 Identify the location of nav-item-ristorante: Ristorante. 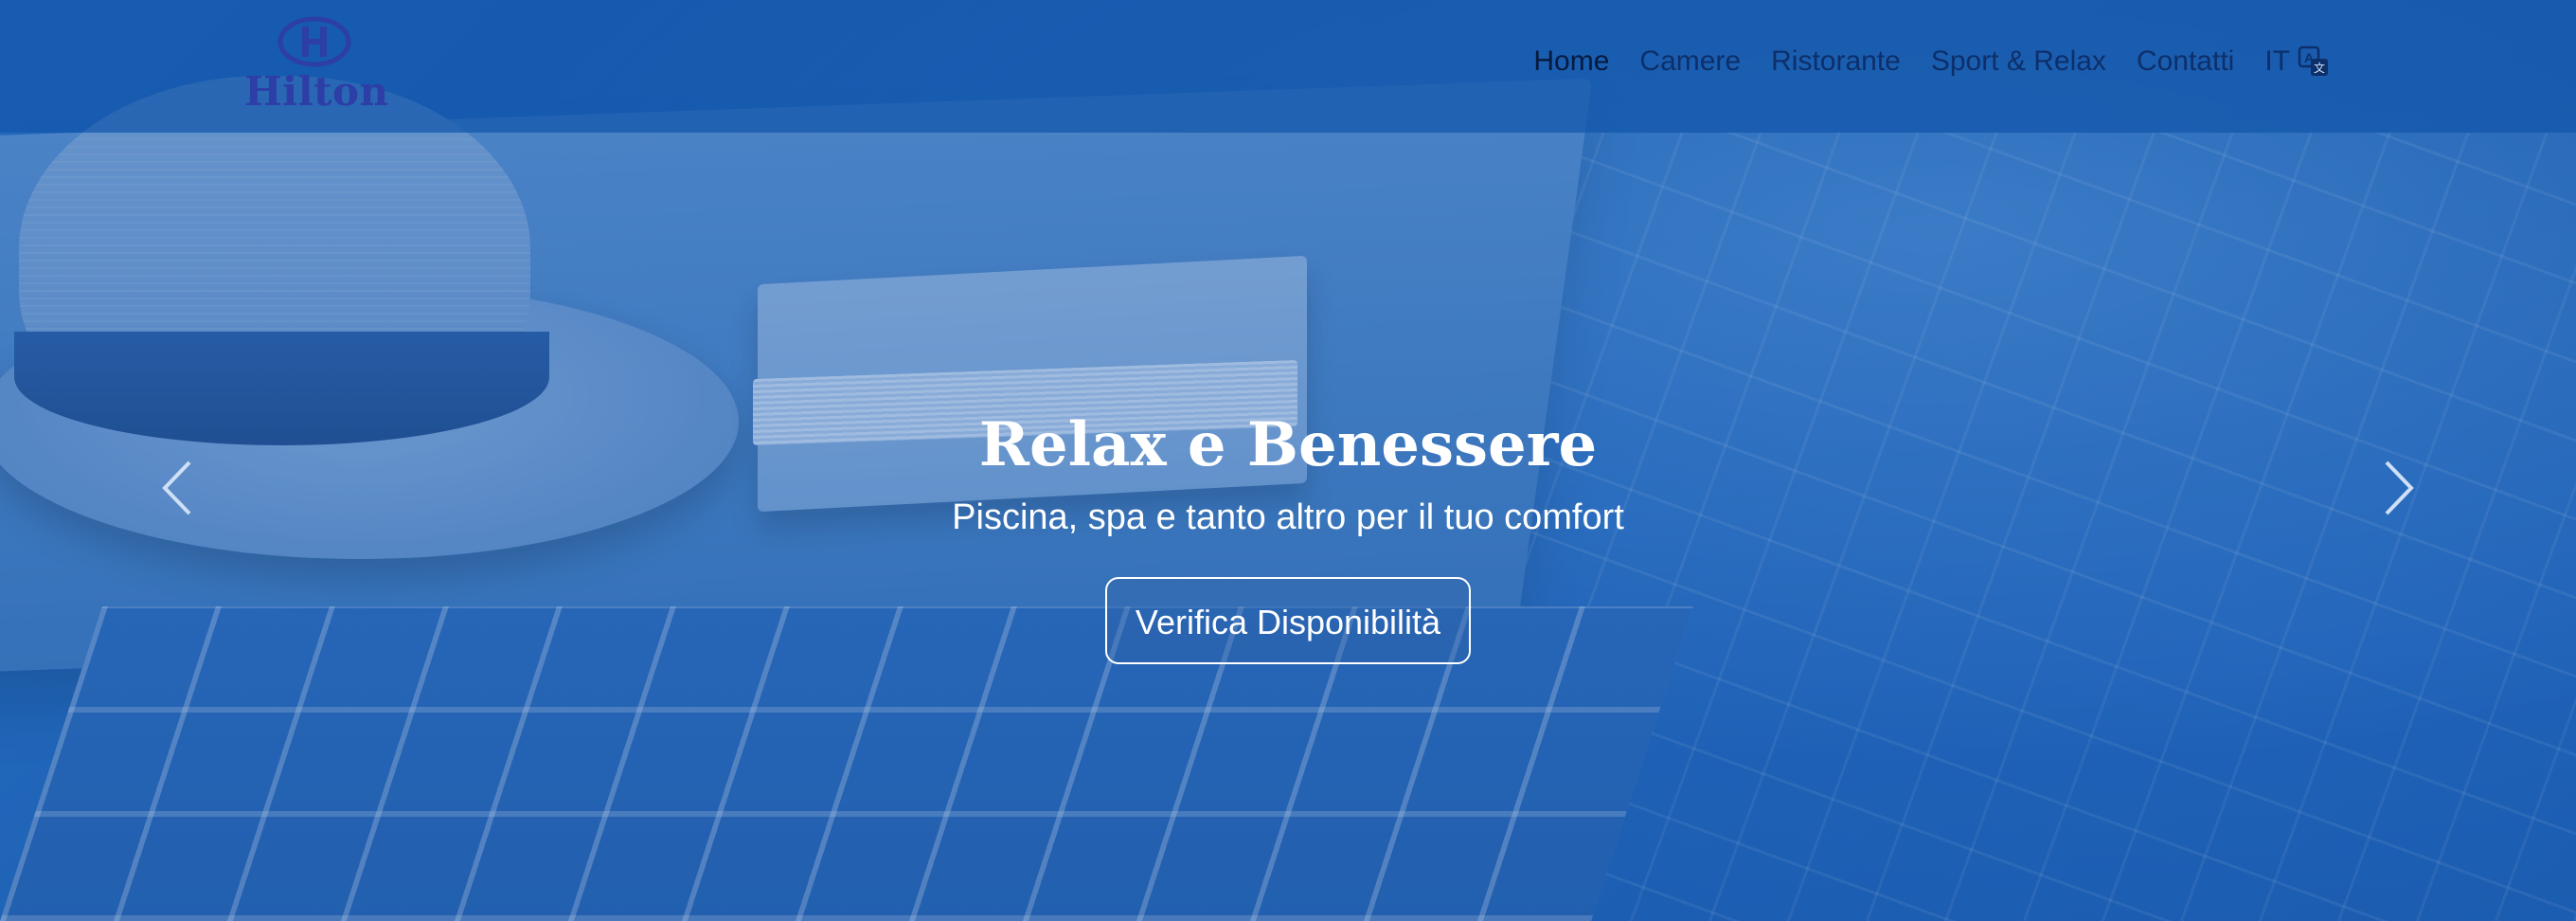
(1836, 62).